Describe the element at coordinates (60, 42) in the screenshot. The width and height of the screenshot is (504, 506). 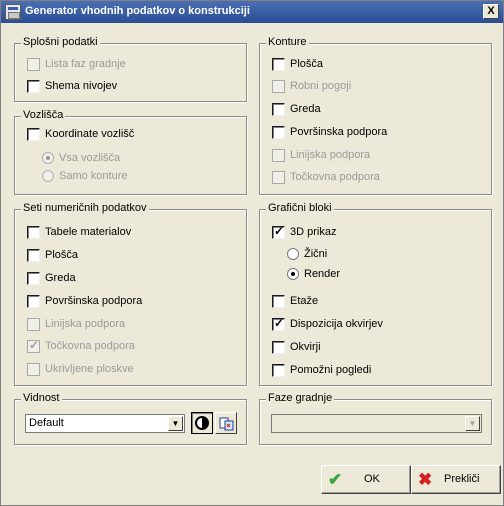
I see `splosni-podatki-legend: Splošni podatki` at that location.